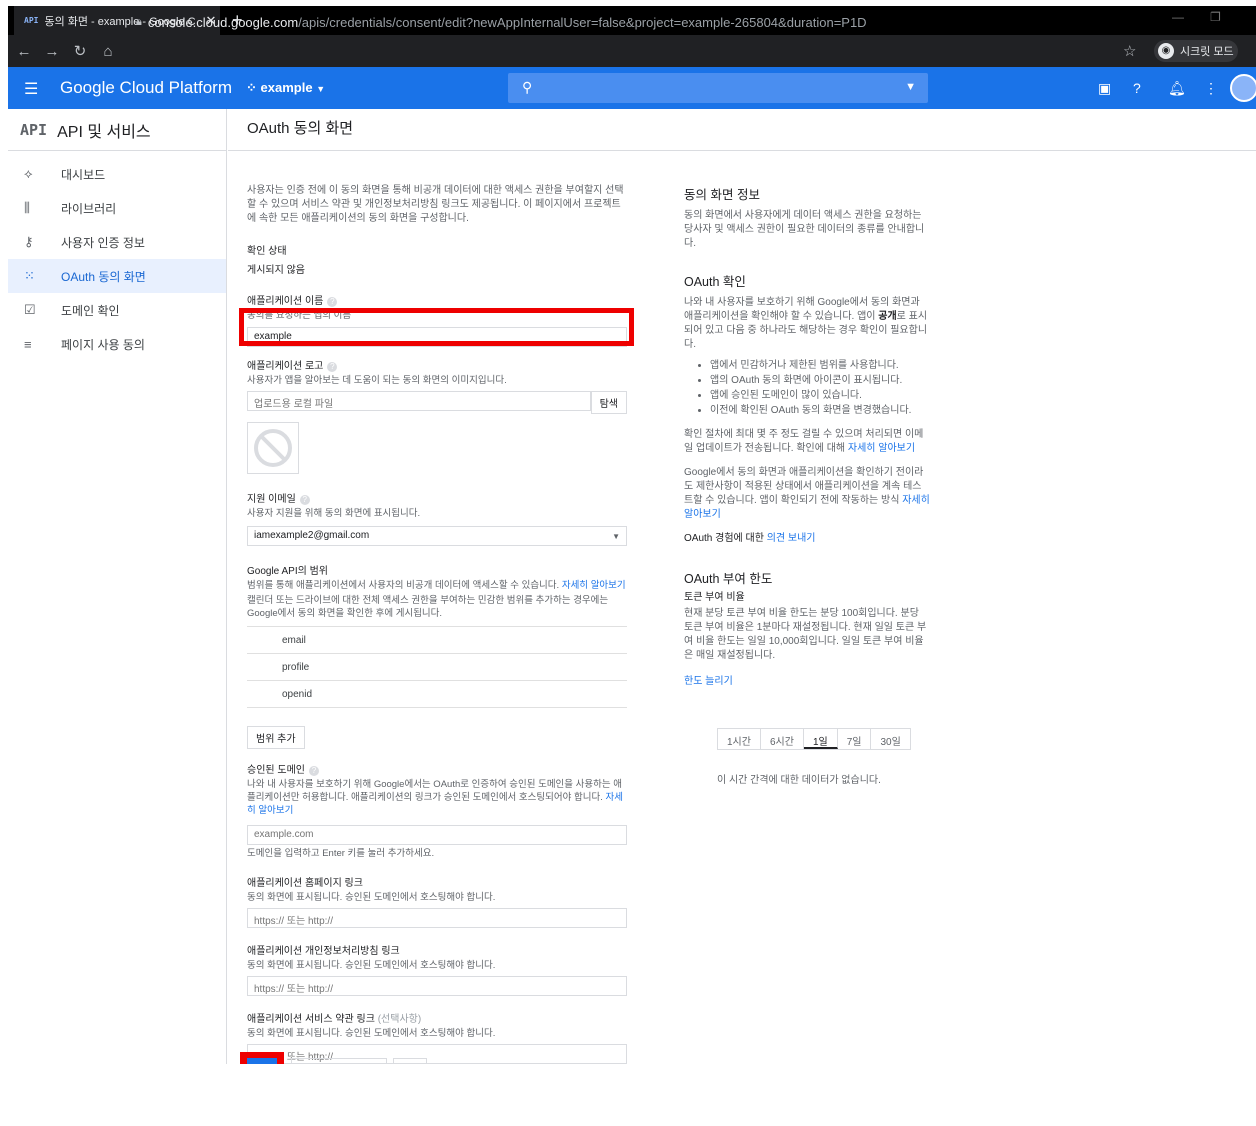 This screenshot has height=1126, width=1256. I want to click on sidebar-item-label: 대시보드, so click(83, 174).